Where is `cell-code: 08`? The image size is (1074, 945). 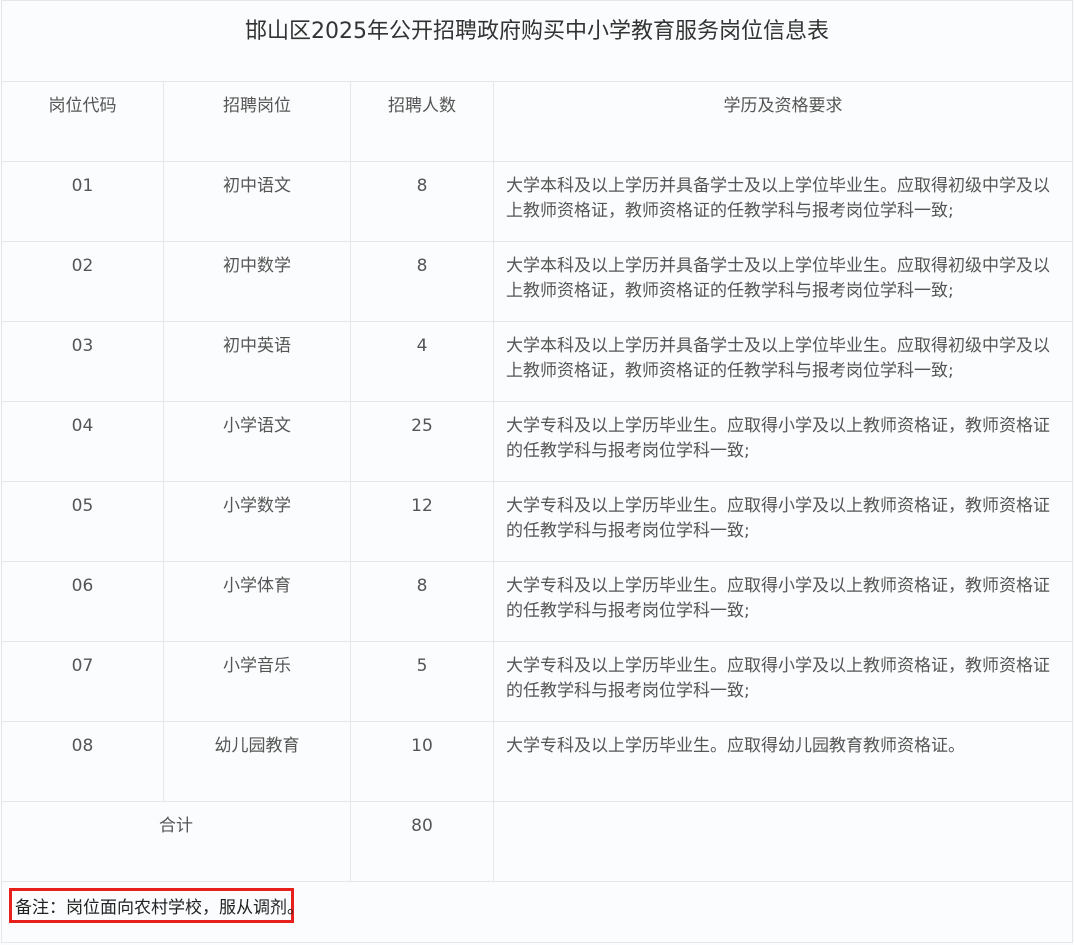
cell-code: 08 is located at coordinates (82, 761).